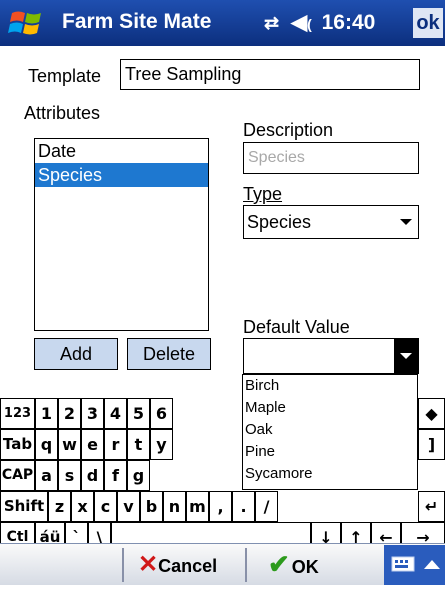 The image size is (445, 590). Describe the element at coordinates (17, 444) in the screenshot. I see `key-tab: Tab` at that location.